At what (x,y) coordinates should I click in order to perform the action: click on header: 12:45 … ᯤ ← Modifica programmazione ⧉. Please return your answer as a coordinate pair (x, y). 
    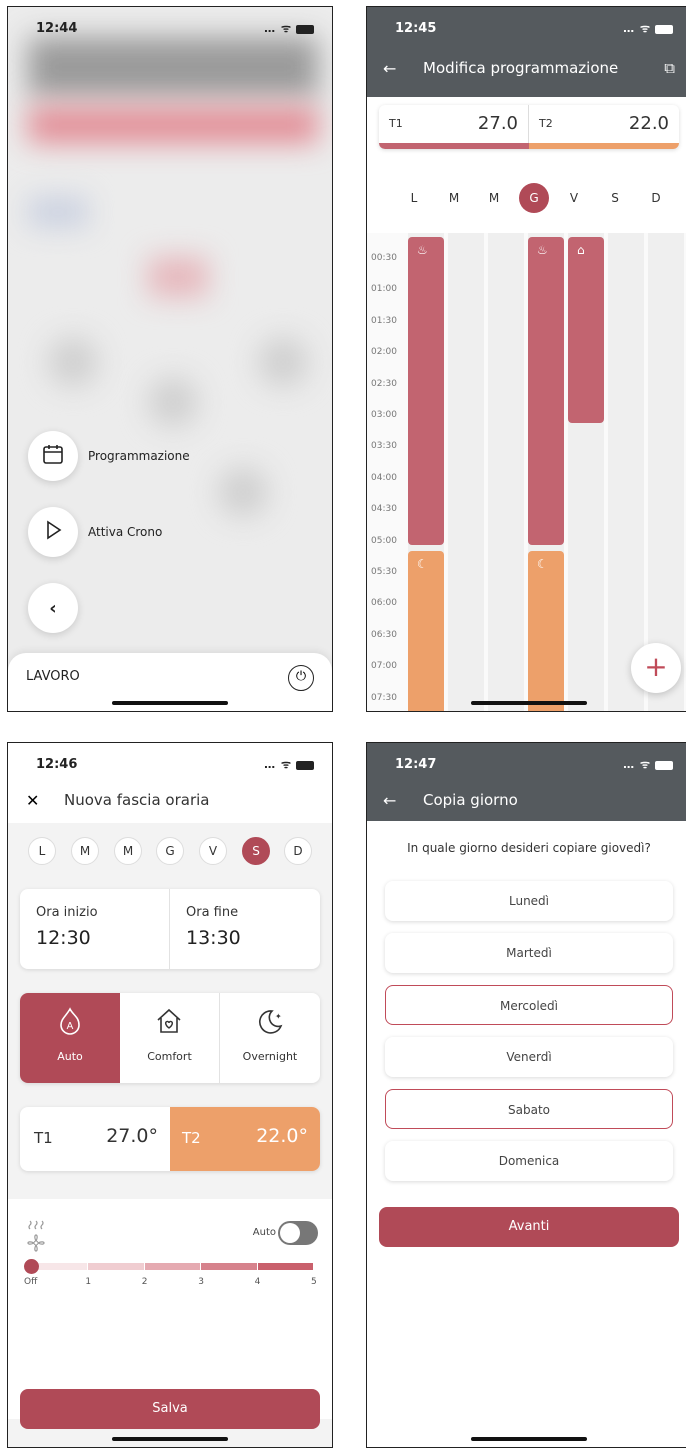
    Looking at the image, I should click on (526, 52).